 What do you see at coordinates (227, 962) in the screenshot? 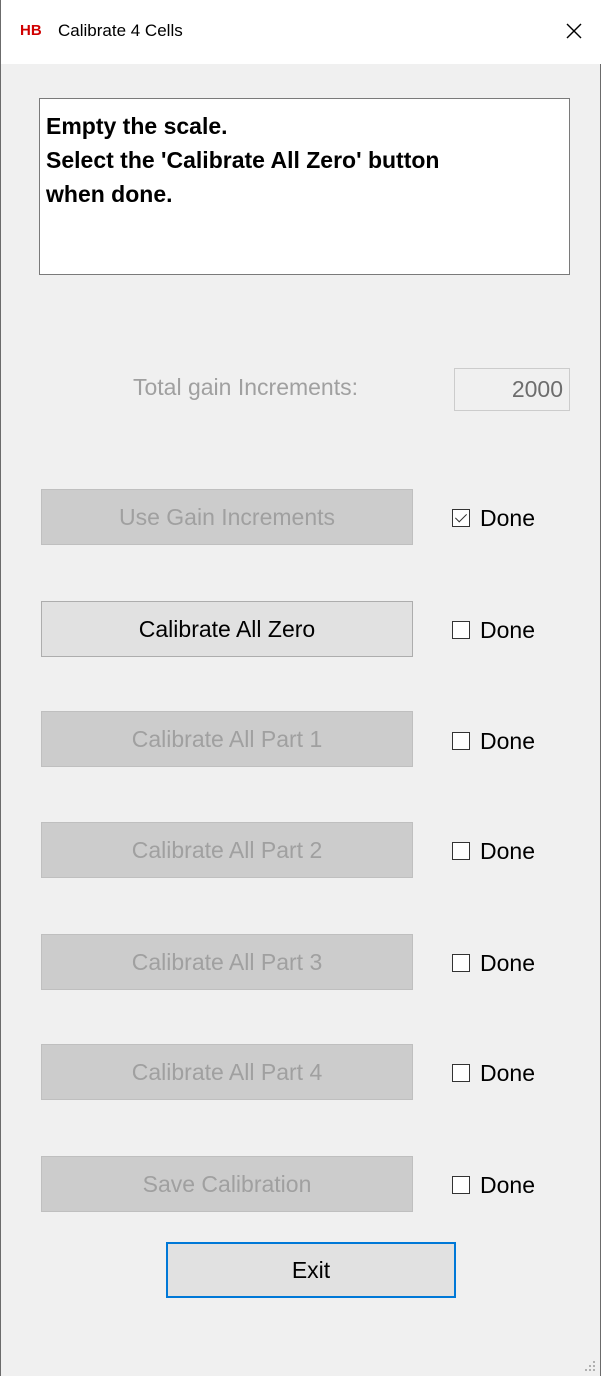
I see `calibrate-all-part3-button: Calibrate All Part 3` at bounding box center [227, 962].